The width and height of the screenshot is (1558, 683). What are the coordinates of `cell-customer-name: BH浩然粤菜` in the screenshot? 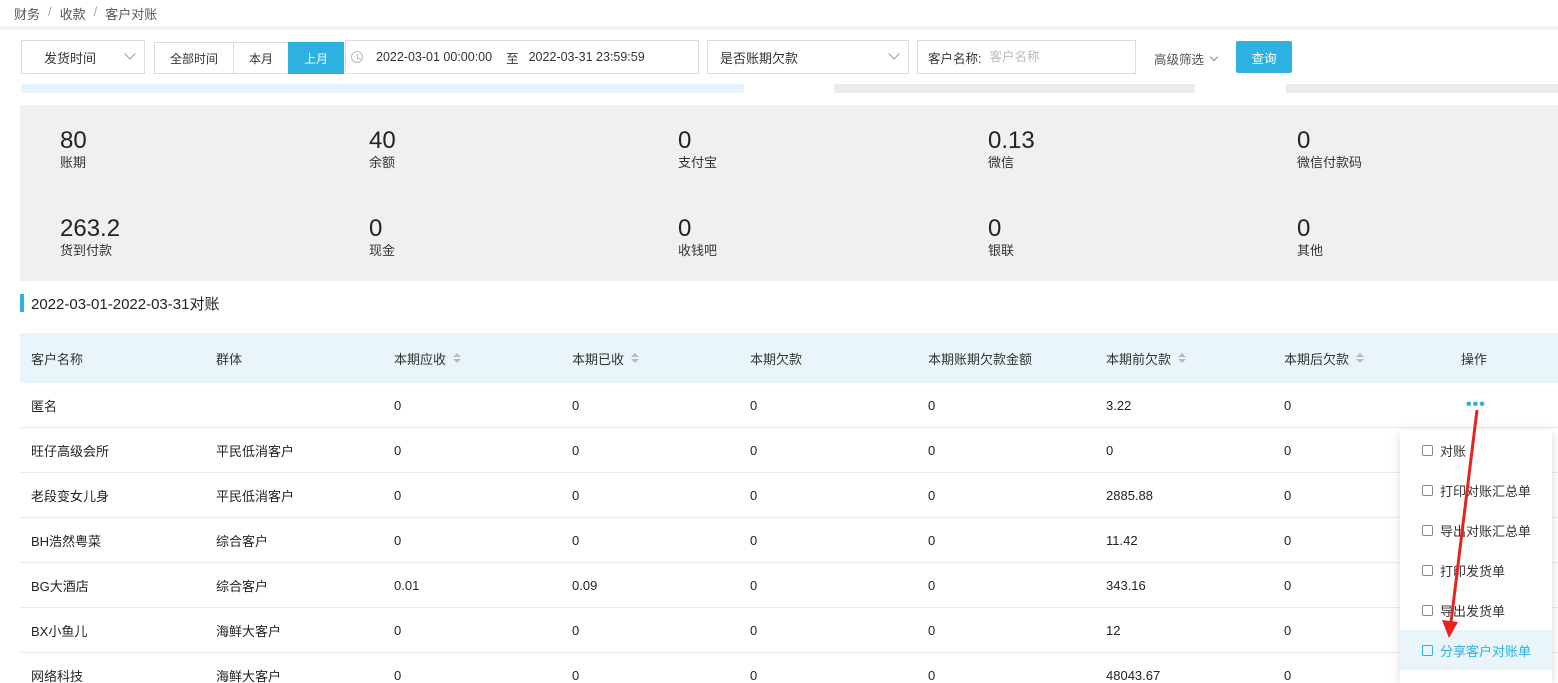 It's located at (66, 541).